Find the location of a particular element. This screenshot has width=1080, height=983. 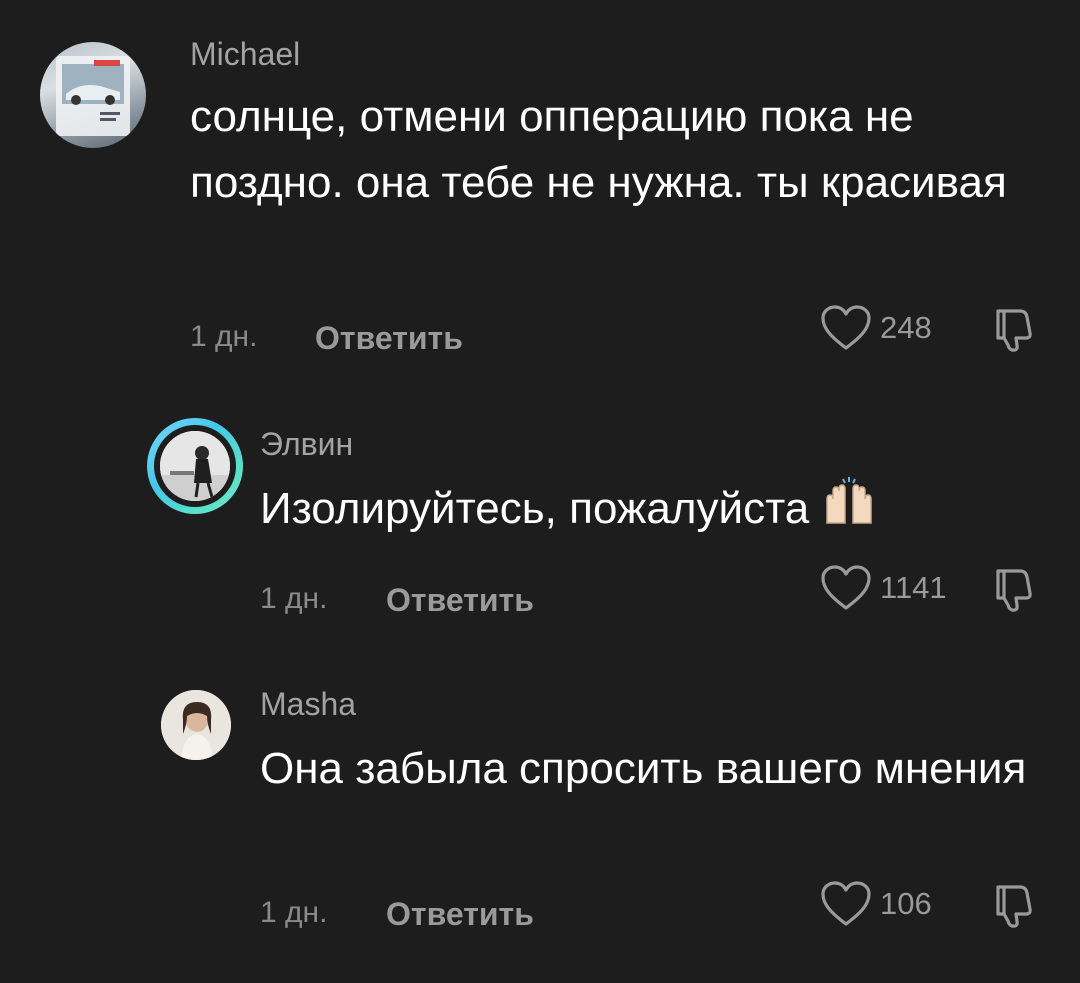

comment-text: Изолируйтесь, пожалуйста is located at coordinates (655, 510).